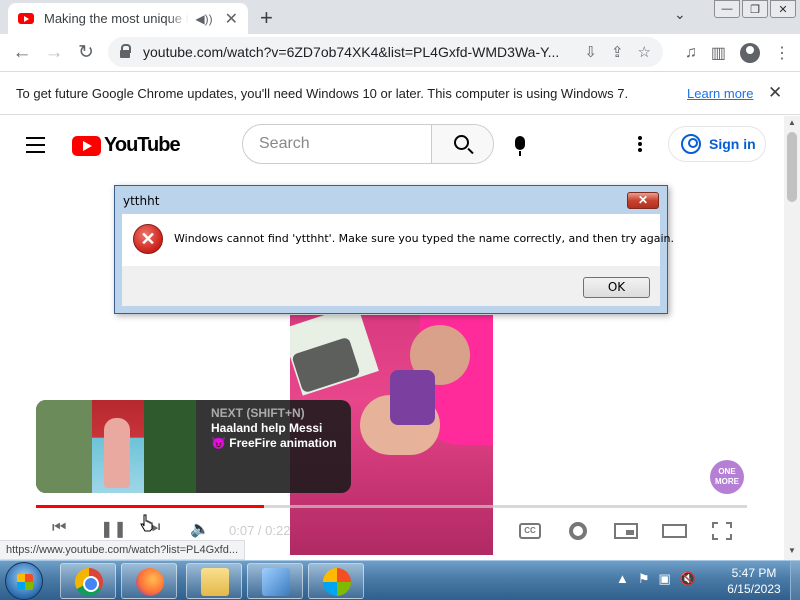 The height and width of the screenshot is (600, 800). Describe the element at coordinates (590, 52) in the screenshot. I see `install-icon: ⇩` at that location.